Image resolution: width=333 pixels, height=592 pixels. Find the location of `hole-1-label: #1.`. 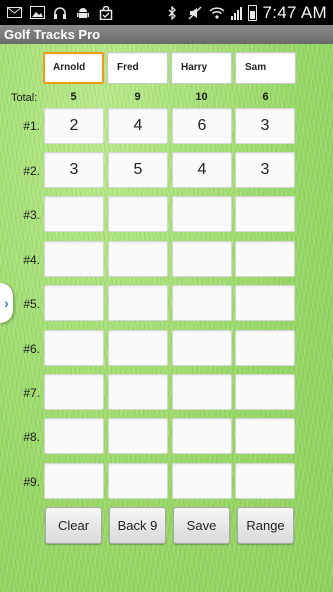

hole-1-label: #1. is located at coordinates (31, 126).